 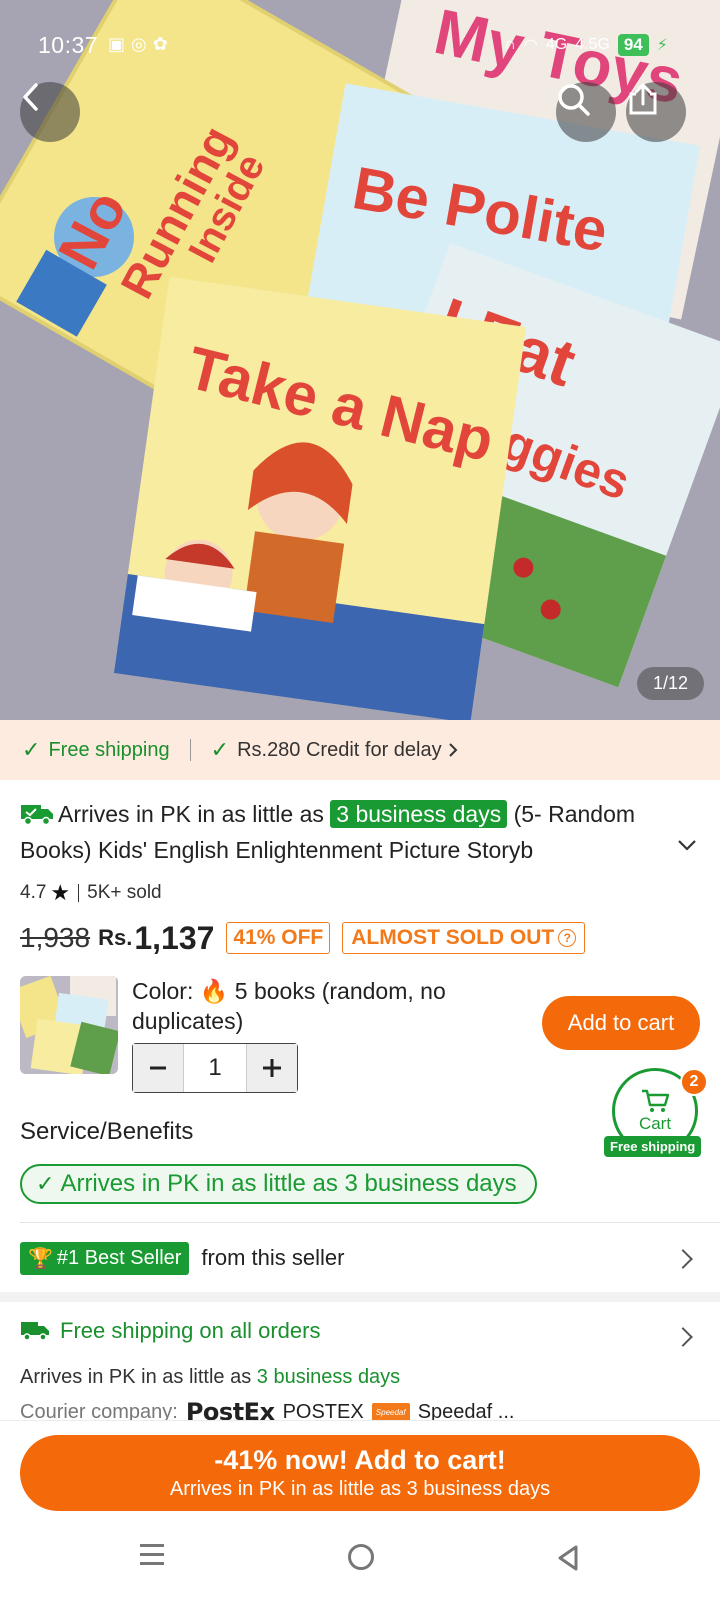 What do you see at coordinates (35, 1331) in the screenshot?
I see `shipping-truck-icon` at bounding box center [35, 1331].